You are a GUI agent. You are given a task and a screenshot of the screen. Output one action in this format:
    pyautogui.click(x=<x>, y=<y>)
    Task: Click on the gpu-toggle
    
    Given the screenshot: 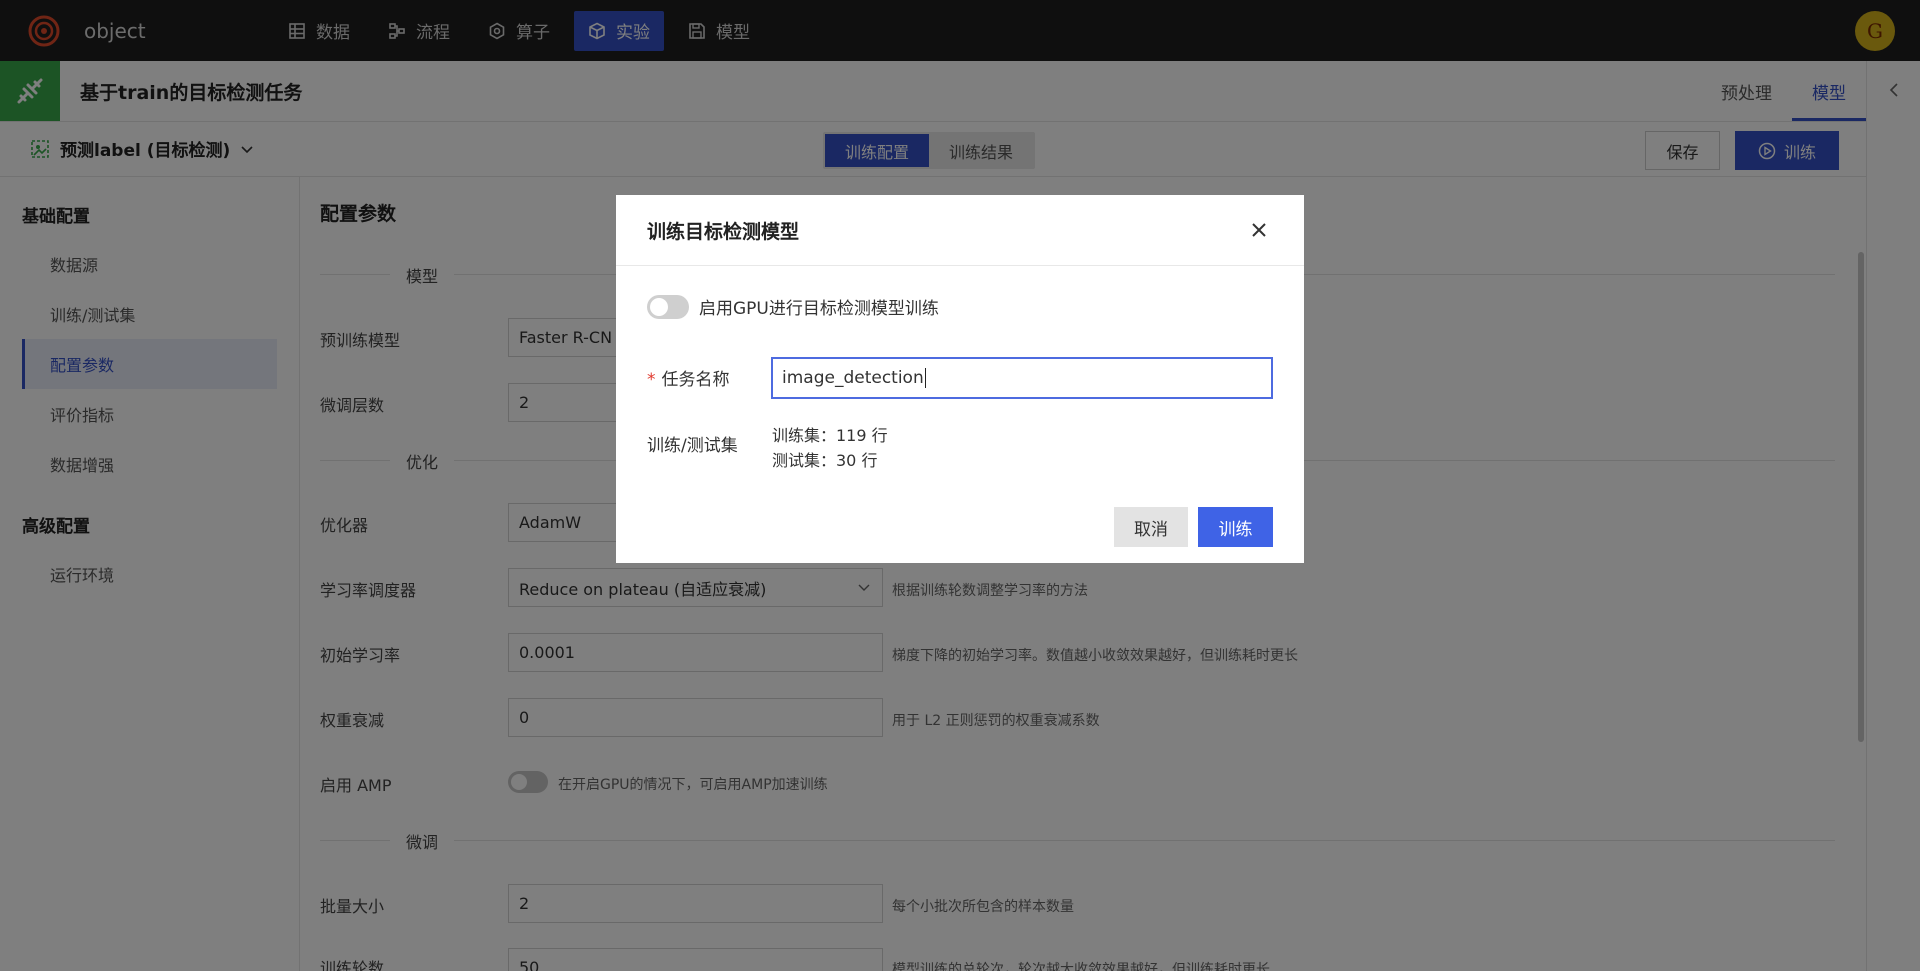 What is the action you would take?
    pyautogui.click(x=668, y=306)
    